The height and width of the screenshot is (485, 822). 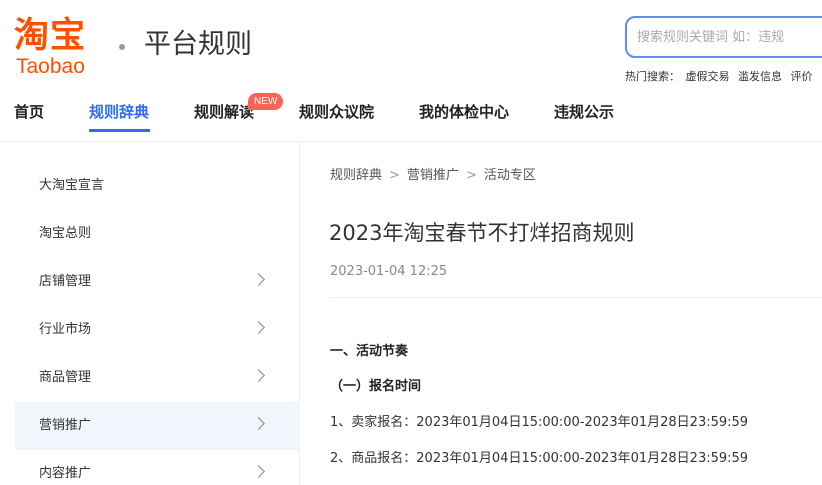 I want to click on sidebar-item-industry-market: 行业市场, so click(x=157, y=330).